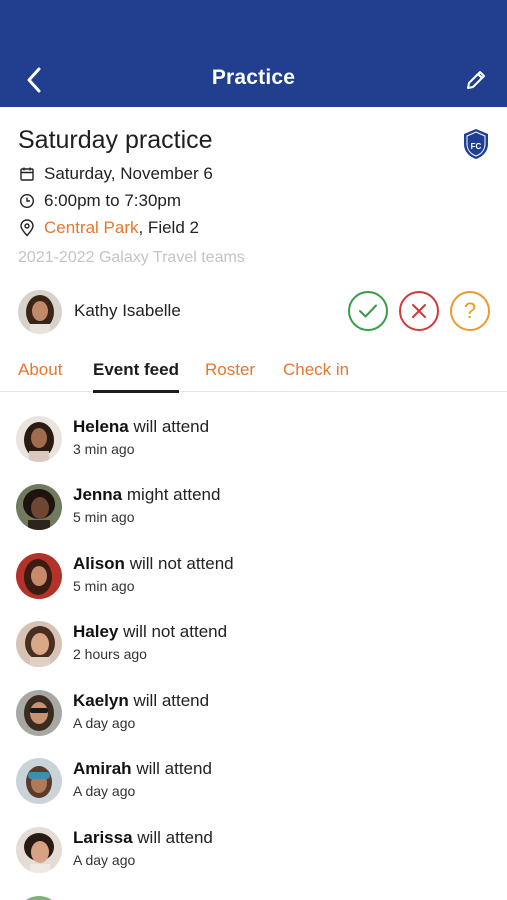  Describe the element at coordinates (256, 495) in the screenshot. I see `list-item: Jenna might attend 5 min ago` at that location.